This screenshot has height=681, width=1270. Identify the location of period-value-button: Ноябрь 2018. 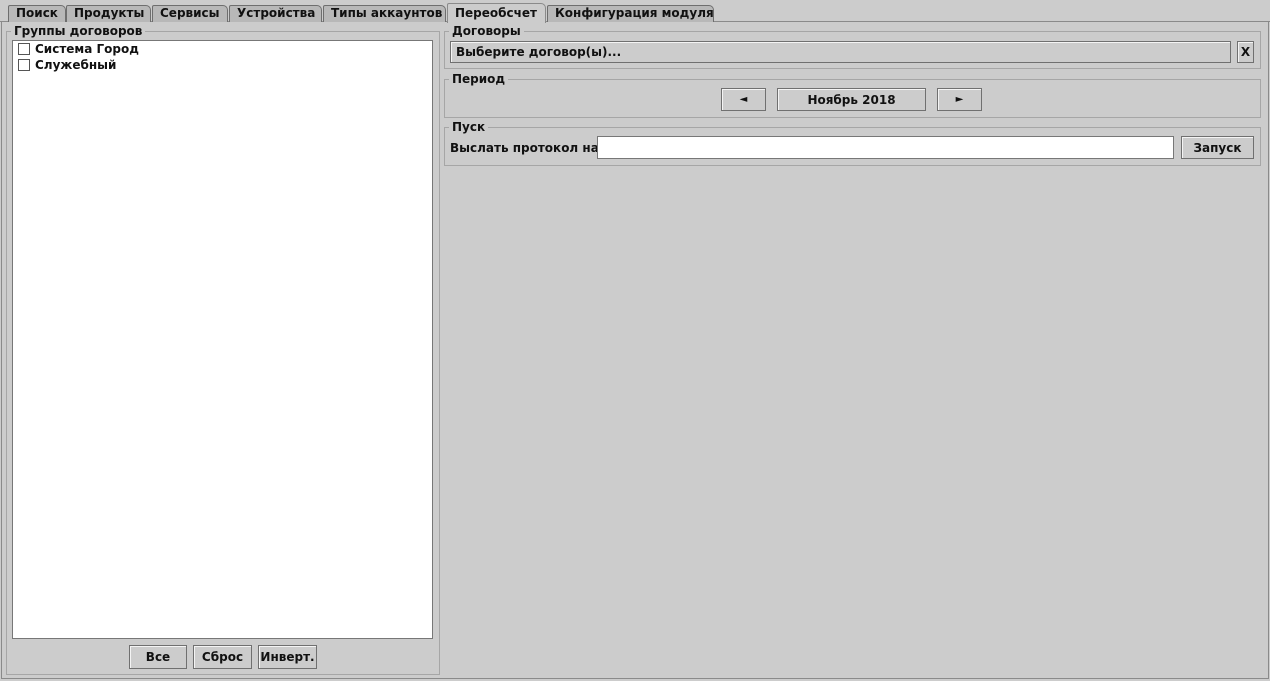
(851, 99).